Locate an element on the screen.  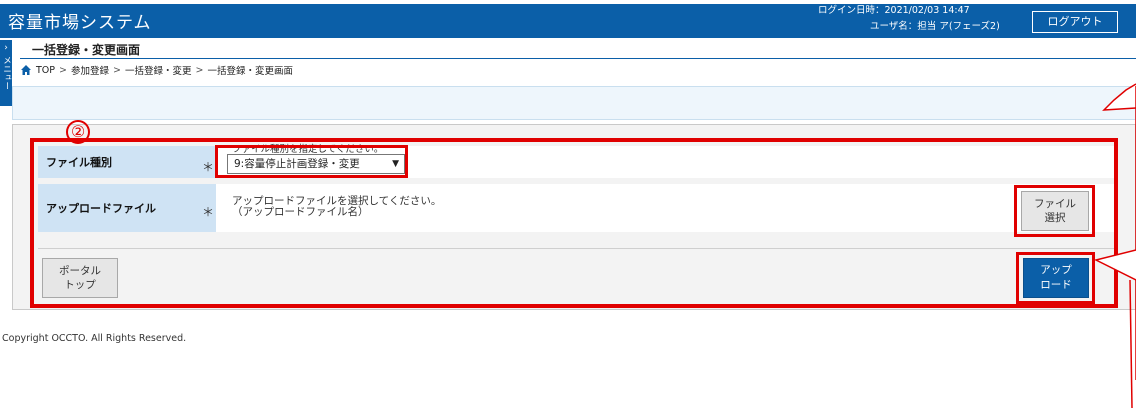
menu-label: メニュー is located at coordinates (6, 73).